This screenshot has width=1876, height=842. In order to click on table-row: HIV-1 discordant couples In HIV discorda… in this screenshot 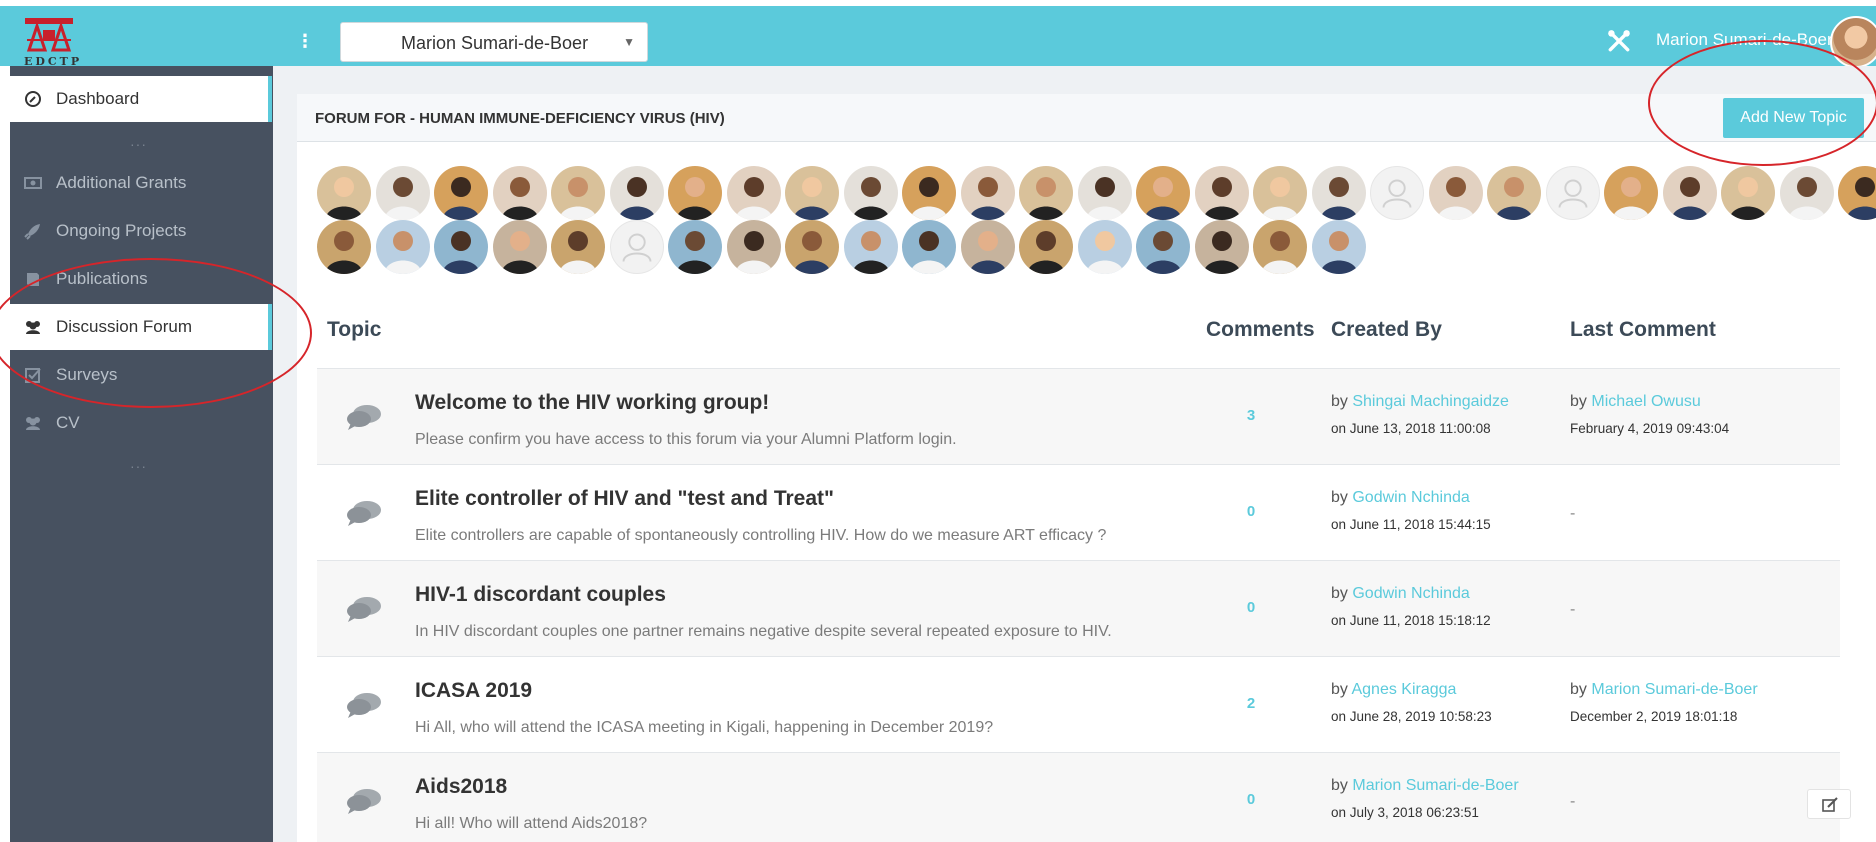, I will do `click(1078, 608)`.